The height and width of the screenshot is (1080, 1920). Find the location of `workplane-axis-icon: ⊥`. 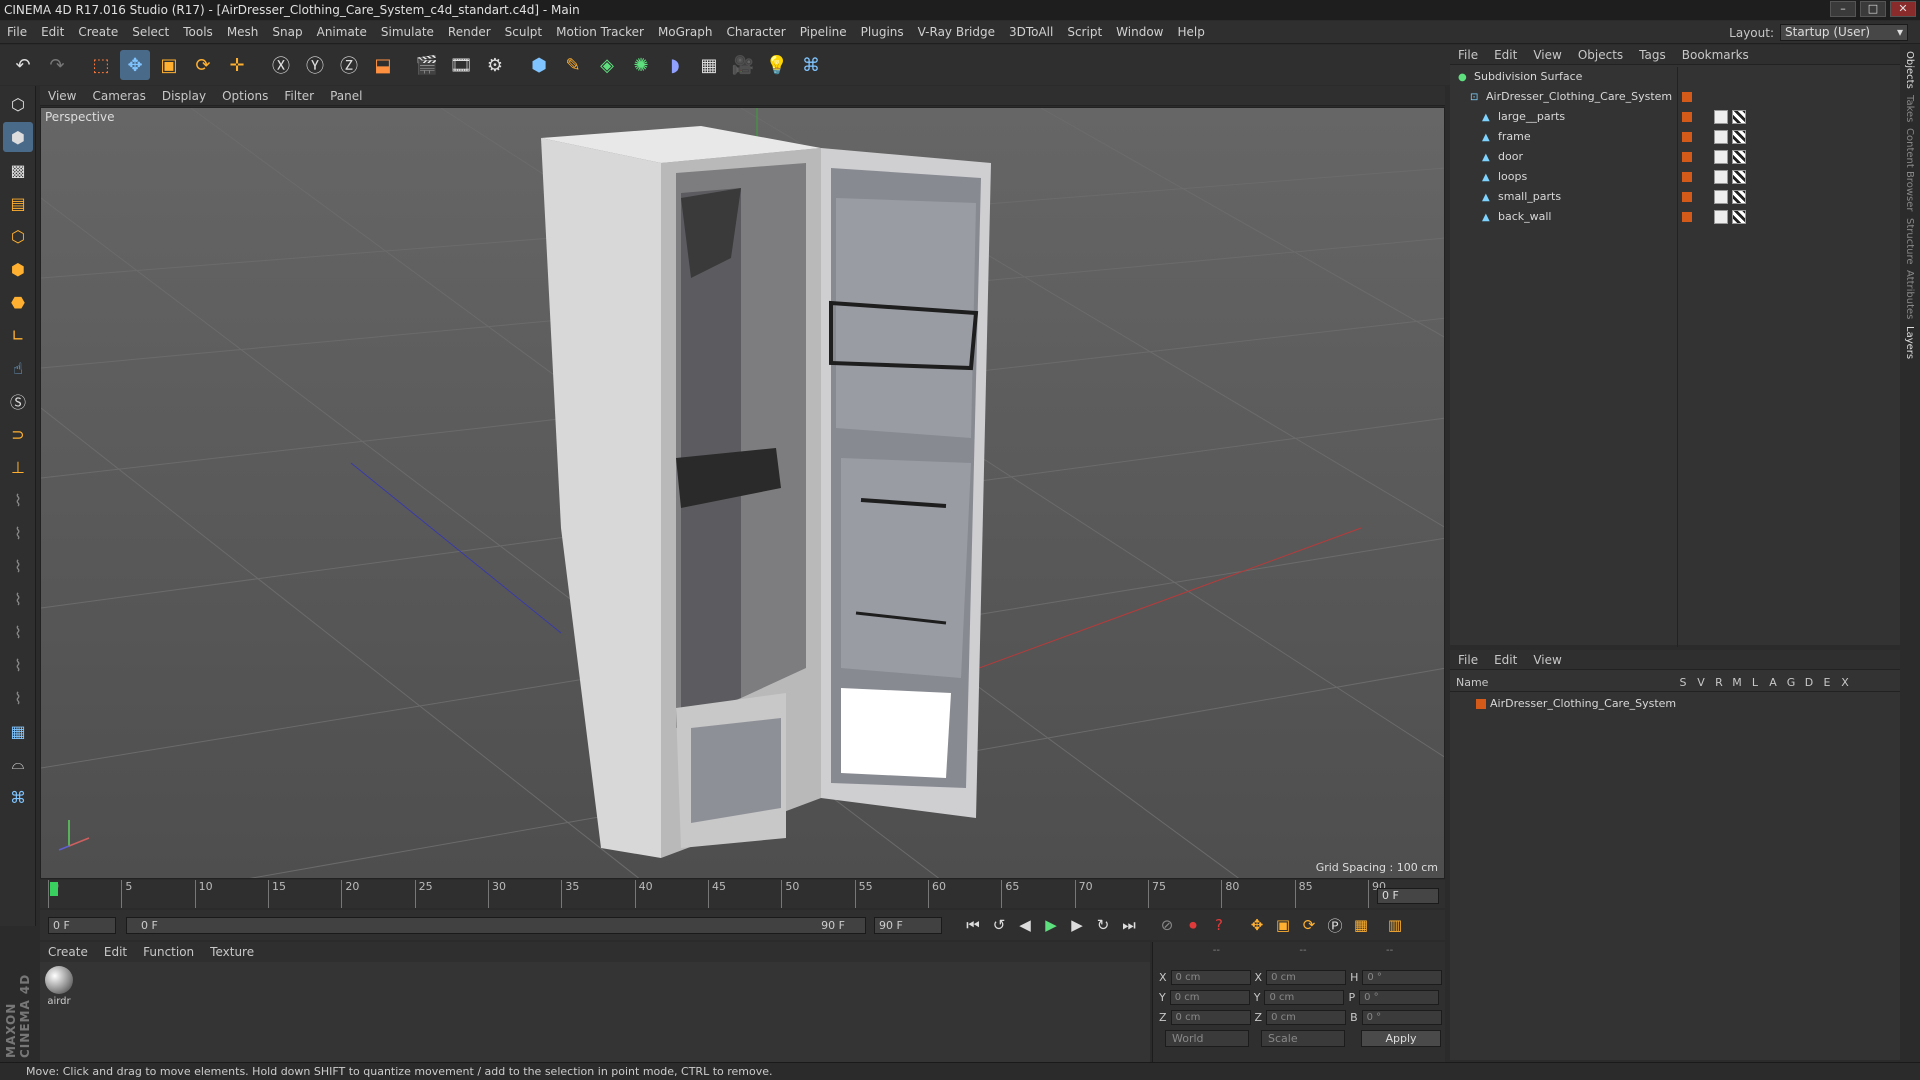

workplane-axis-icon: ⊥ is located at coordinates (18, 467).